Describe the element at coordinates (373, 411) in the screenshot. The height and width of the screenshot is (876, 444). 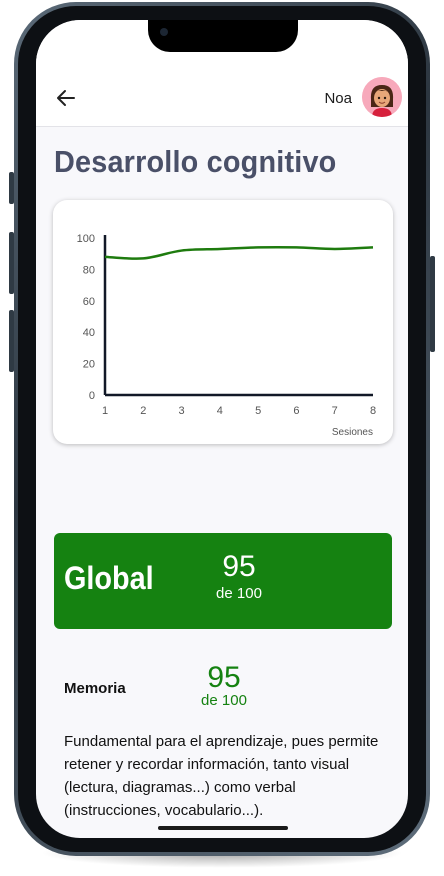
I see `x-tick-label: 8` at that location.